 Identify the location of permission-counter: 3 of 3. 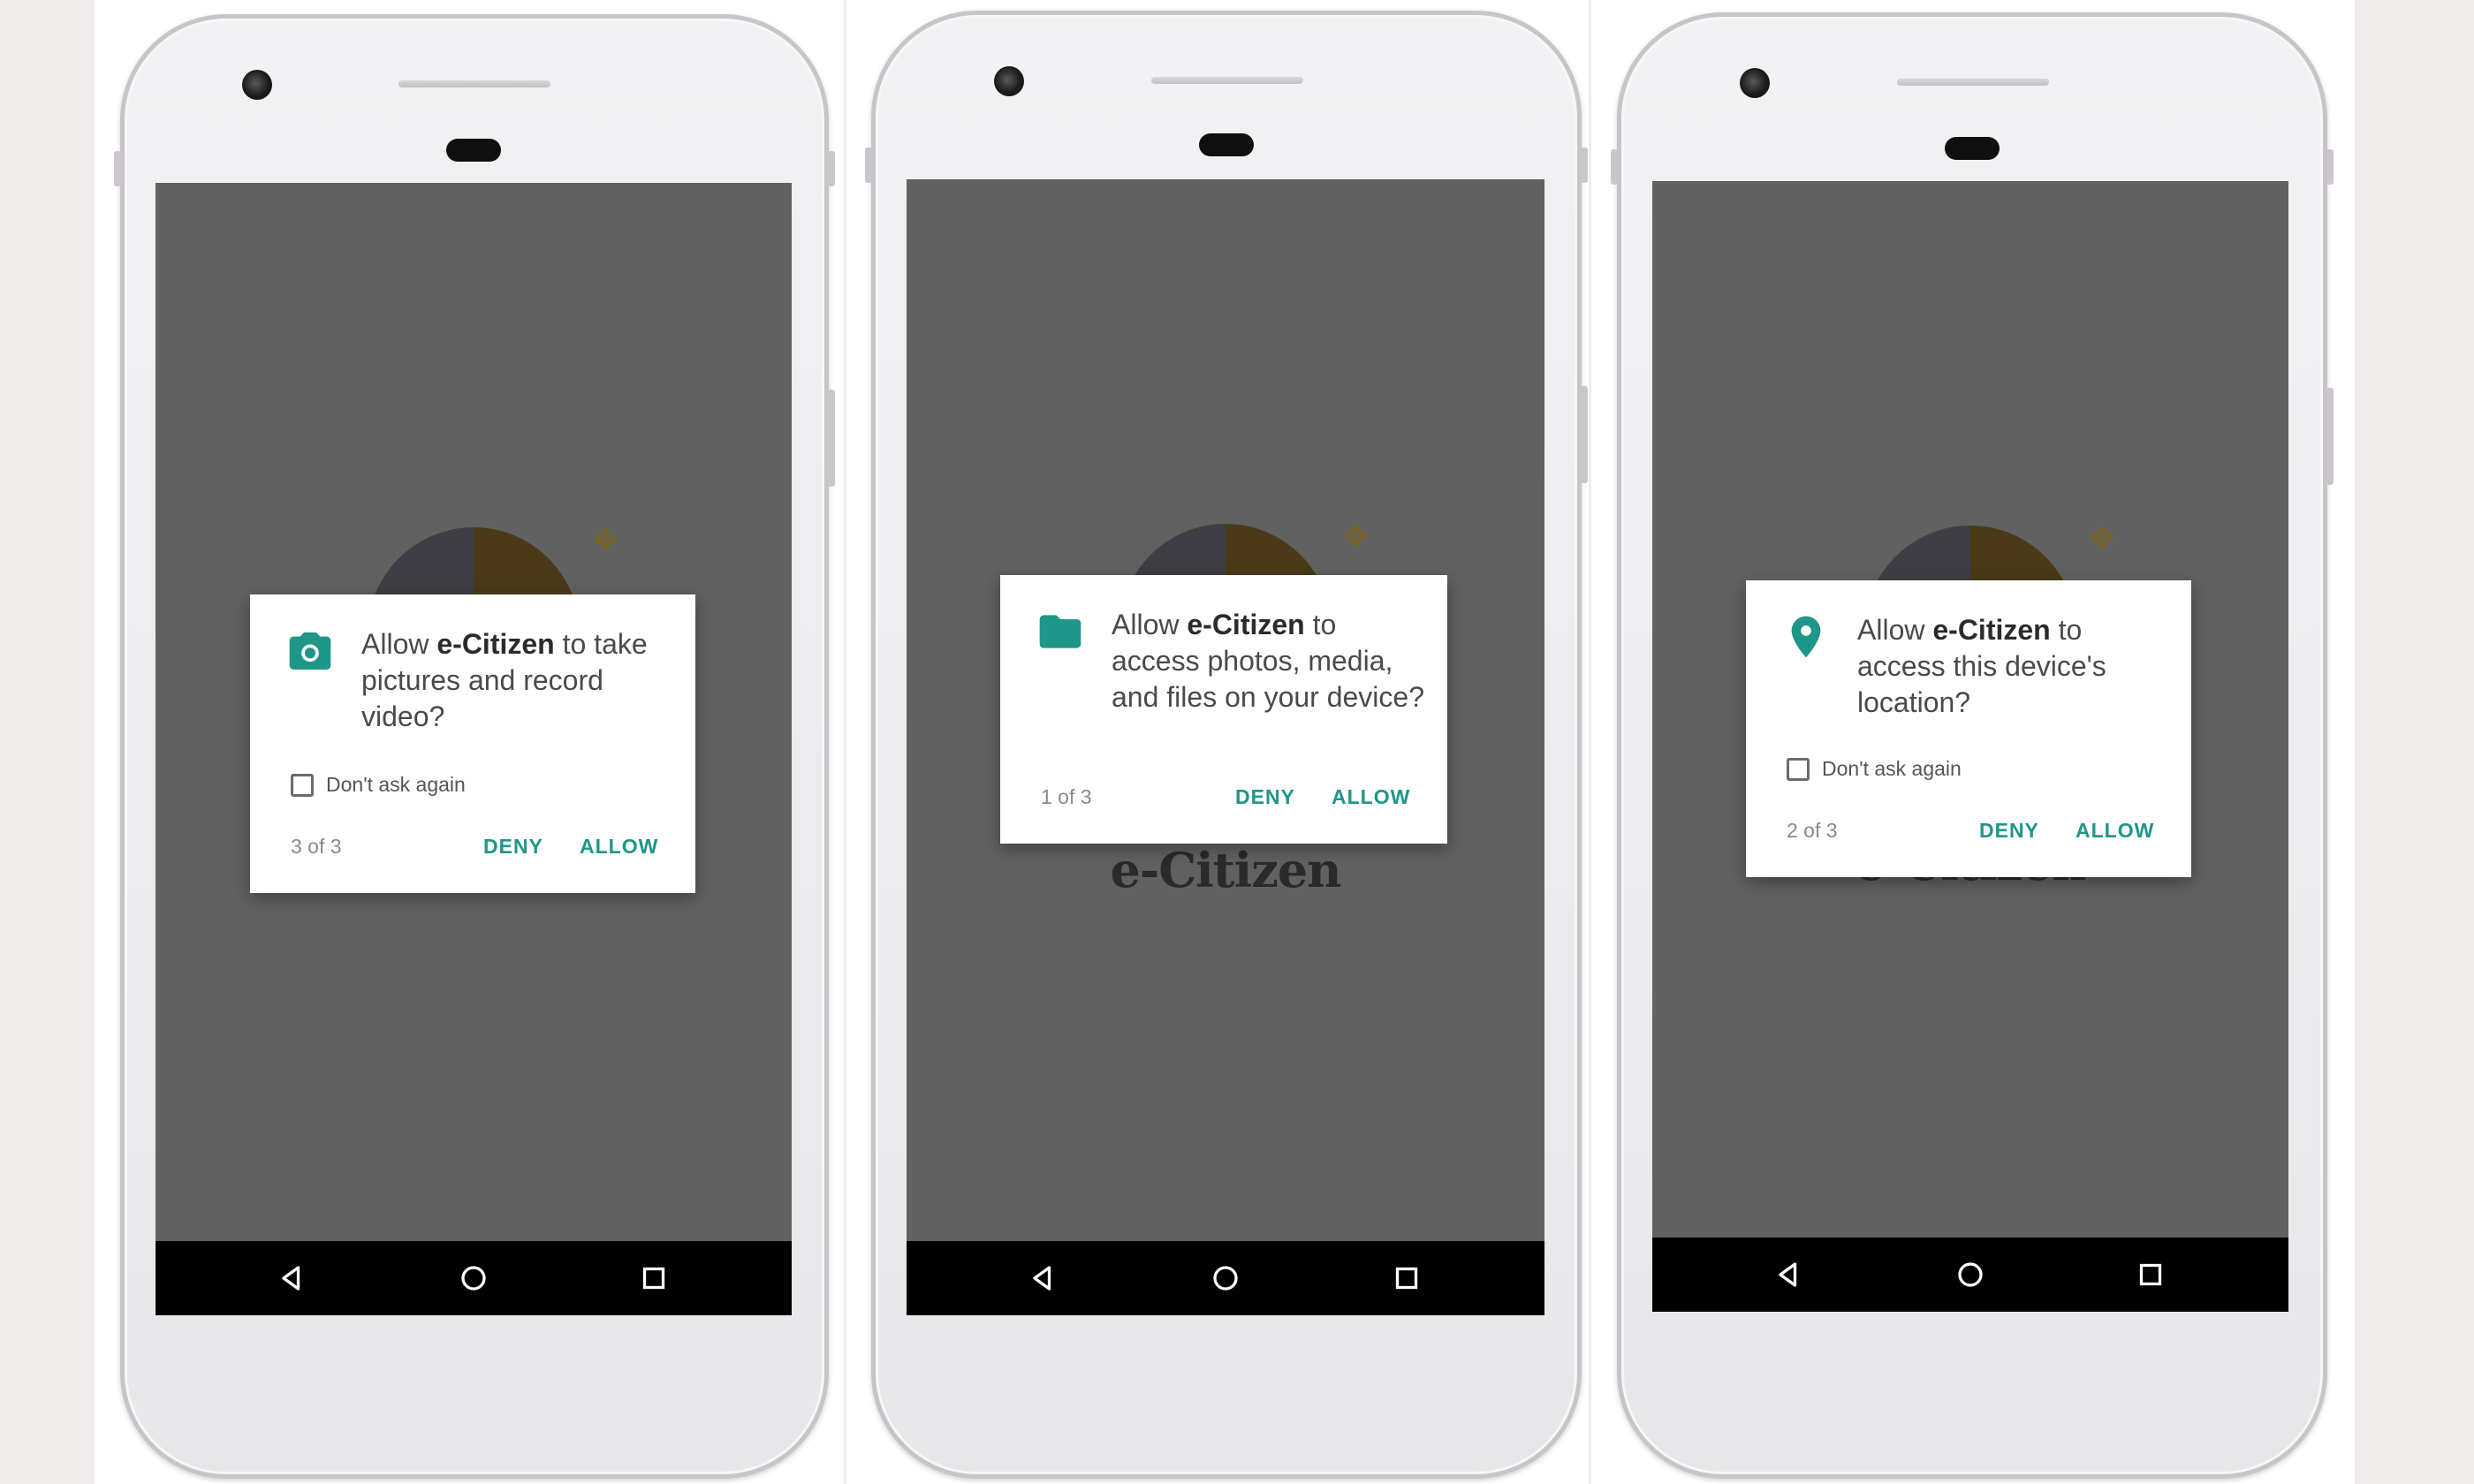
(316, 846).